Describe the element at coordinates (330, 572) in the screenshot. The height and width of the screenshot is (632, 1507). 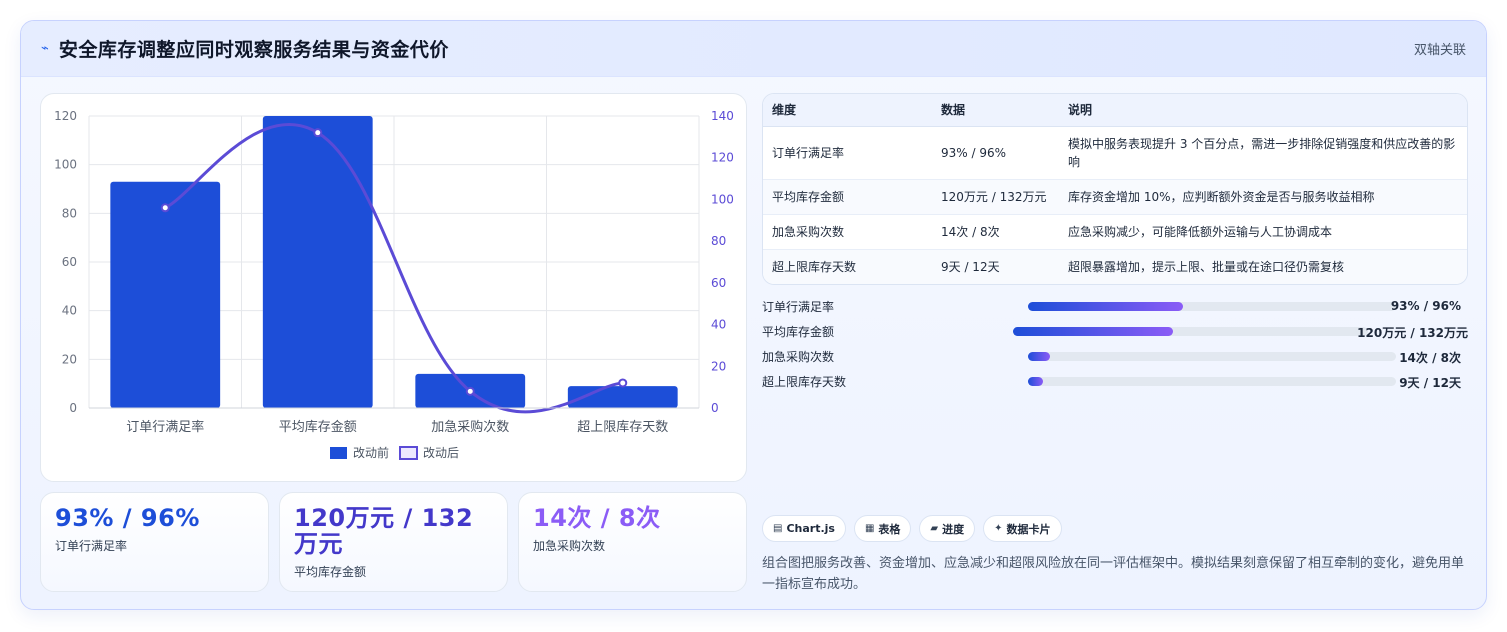
I see `stat-label: 平均库存金额` at that location.